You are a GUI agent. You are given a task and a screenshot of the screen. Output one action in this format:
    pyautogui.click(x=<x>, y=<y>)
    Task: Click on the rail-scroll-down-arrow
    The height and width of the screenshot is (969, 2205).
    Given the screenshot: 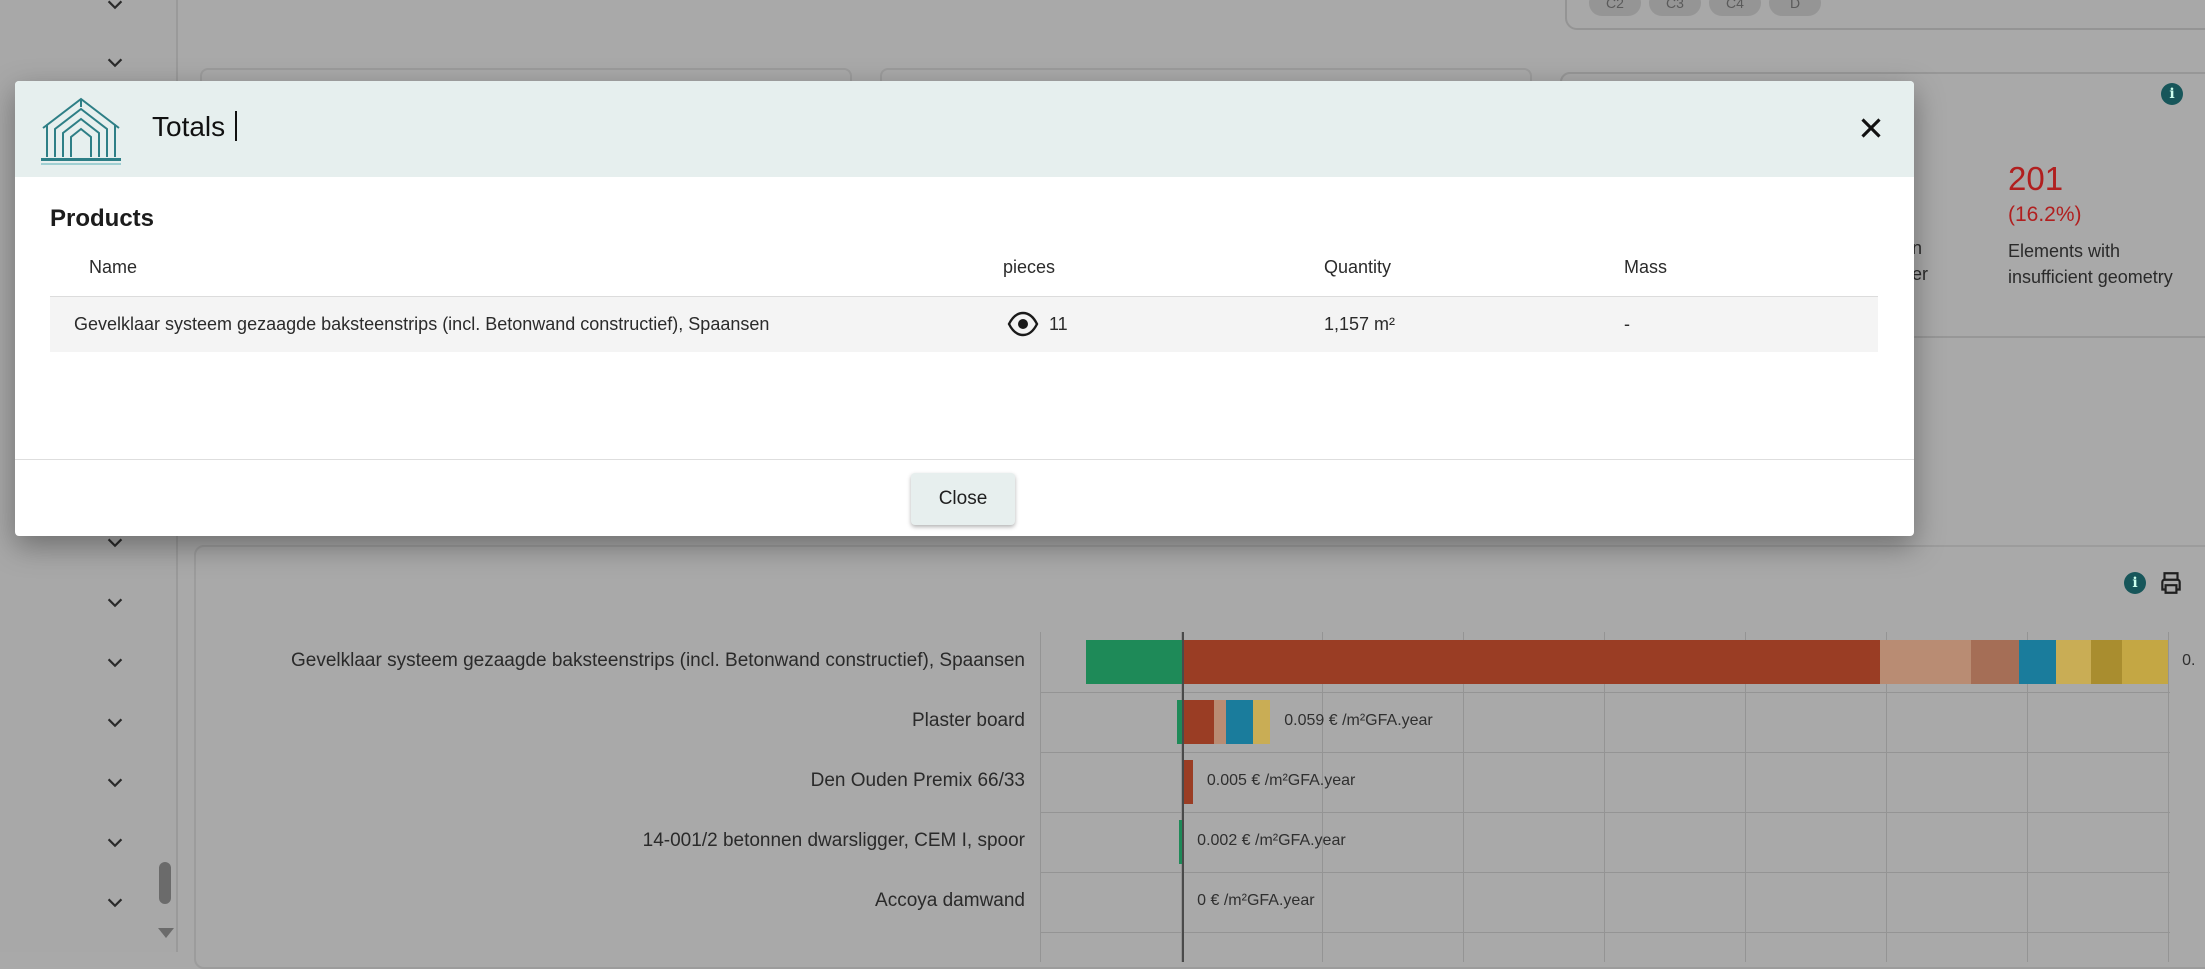 What is the action you would take?
    pyautogui.click(x=166, y=933)
    